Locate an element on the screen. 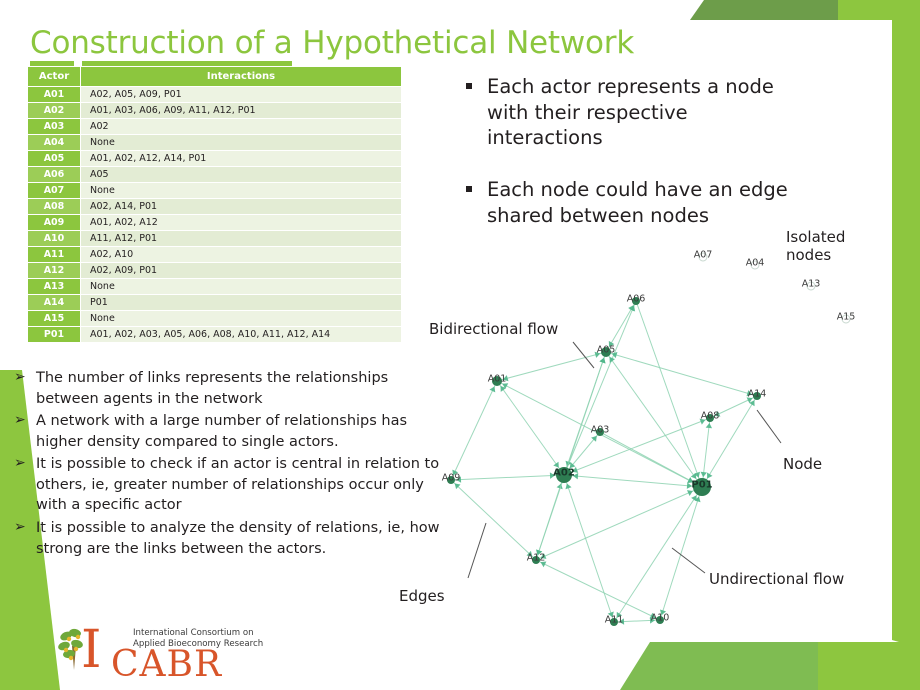 The image size is (920, 690). table-row: A13 None is located at coordinates (214, 286).